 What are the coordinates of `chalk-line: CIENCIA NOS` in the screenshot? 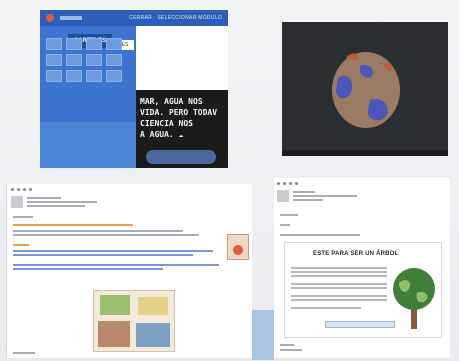 It's located at (166, 123).